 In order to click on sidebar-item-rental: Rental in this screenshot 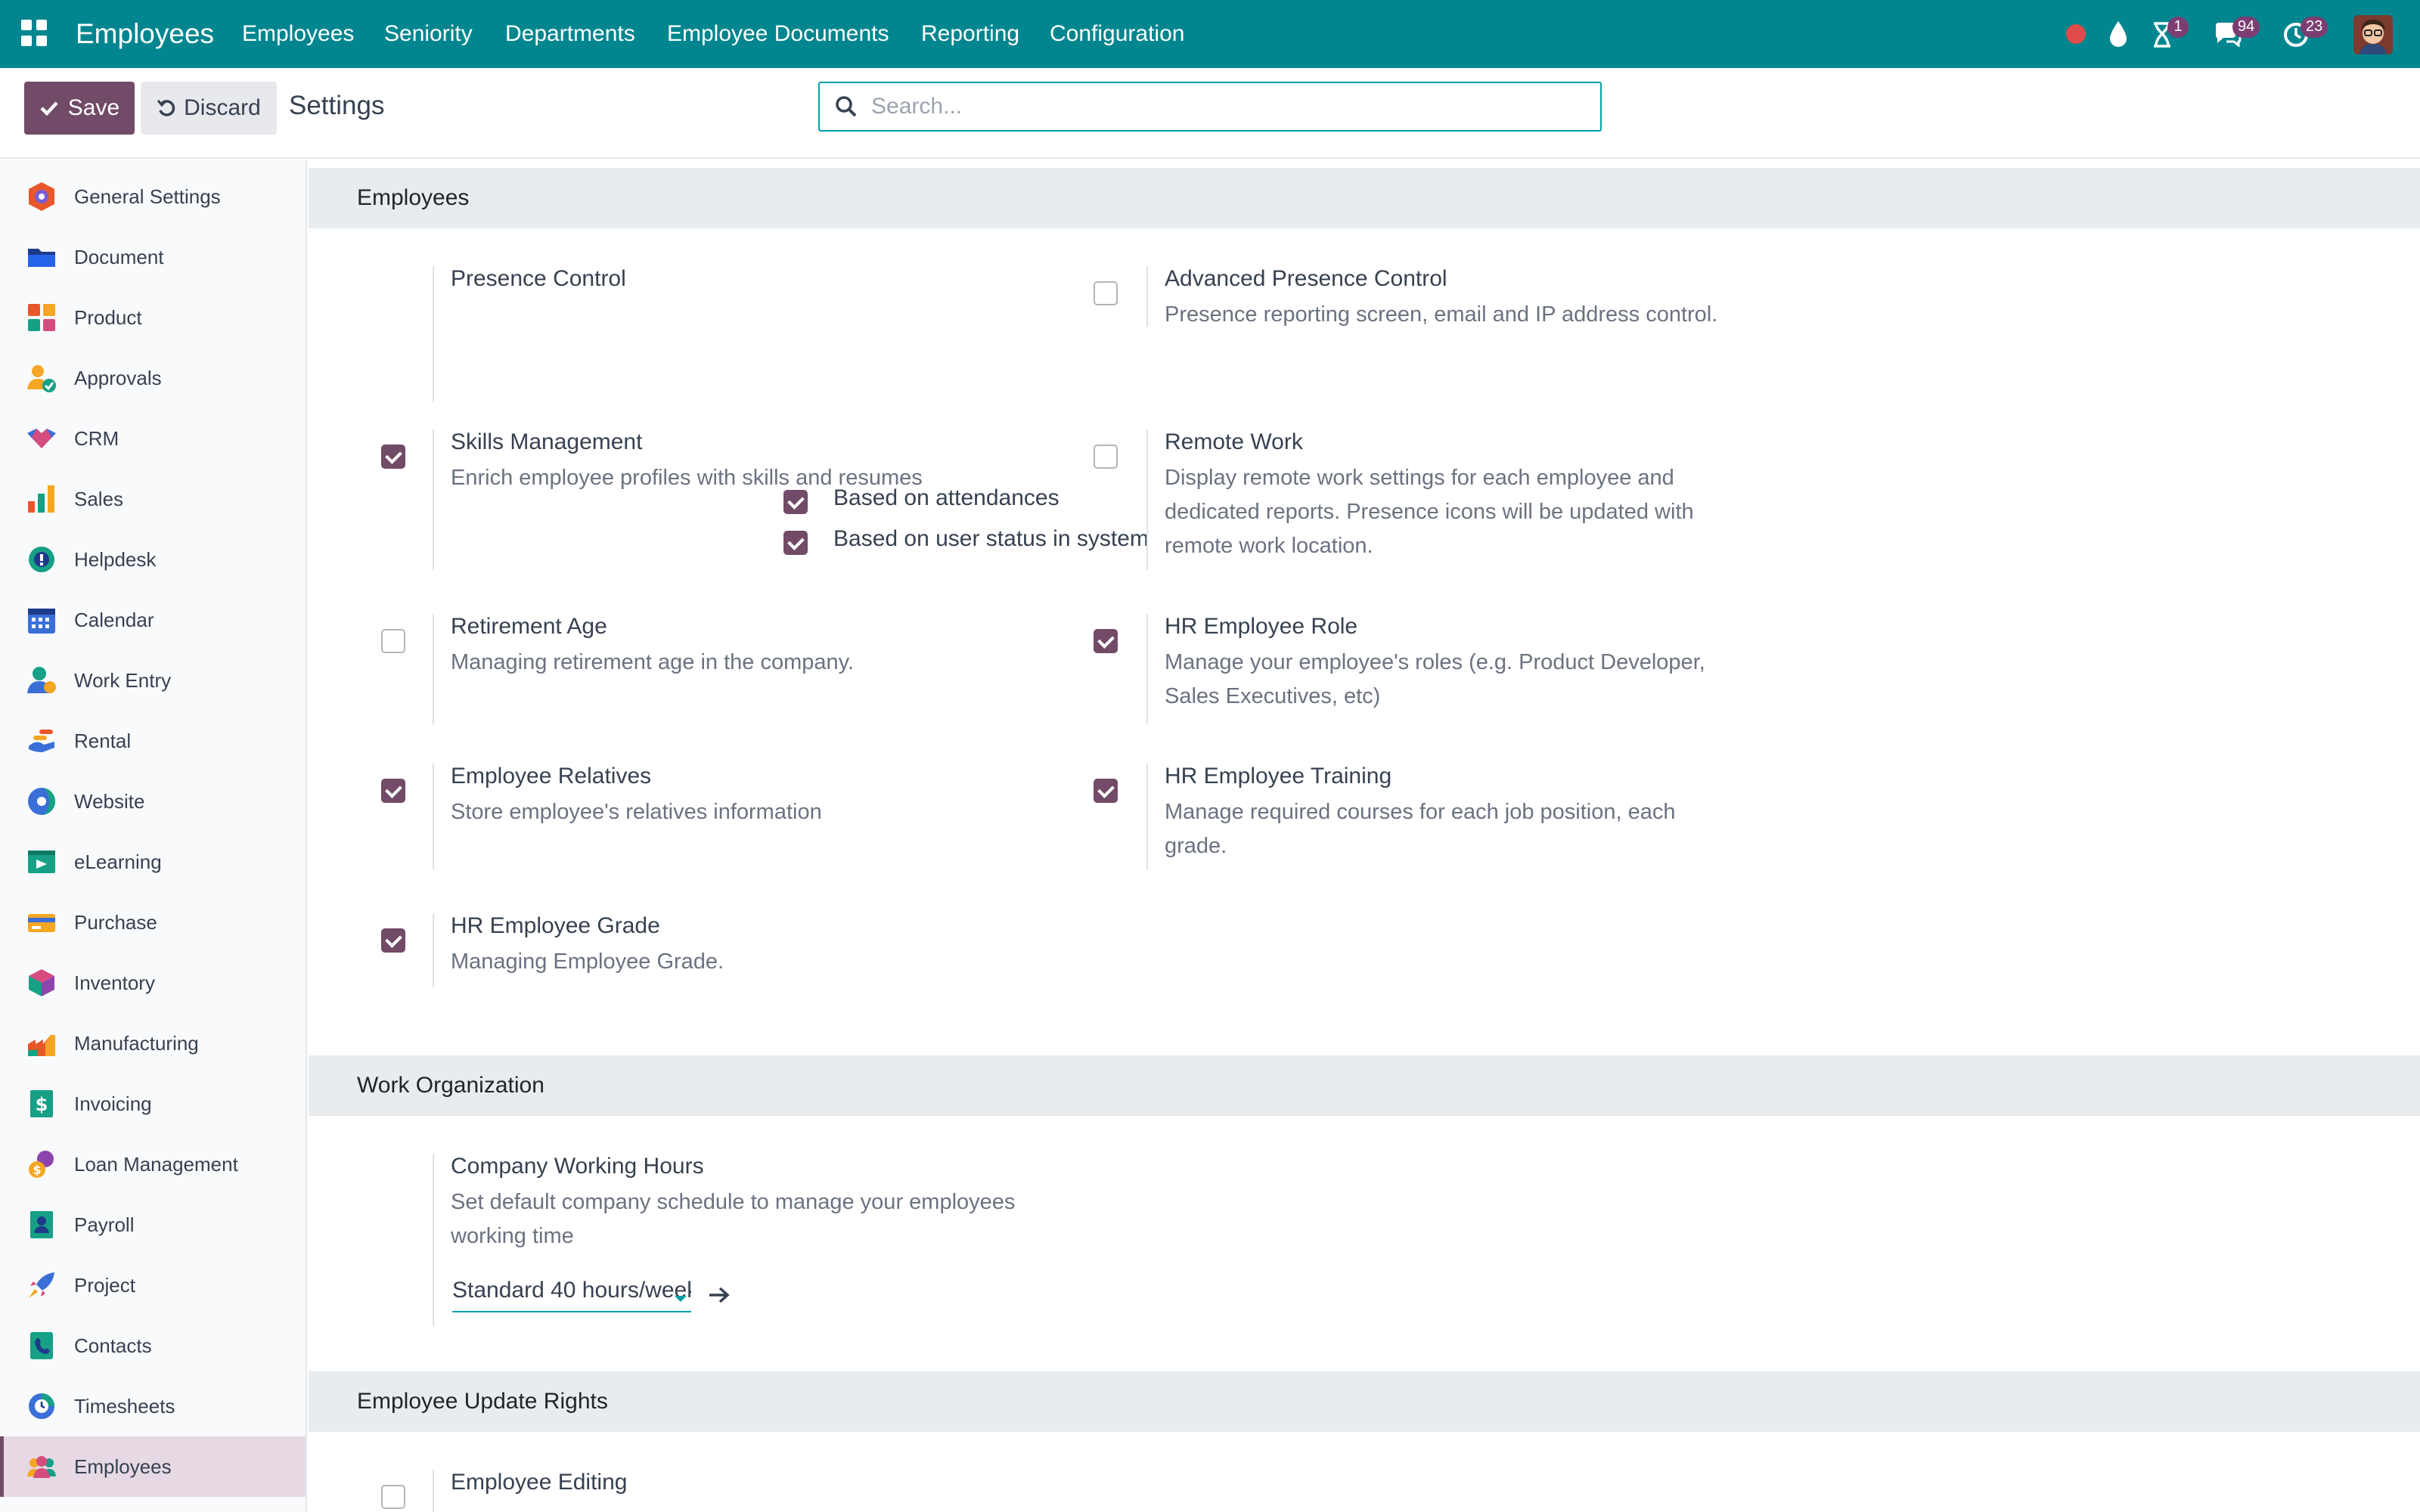, I will do `click(153, 741)`.